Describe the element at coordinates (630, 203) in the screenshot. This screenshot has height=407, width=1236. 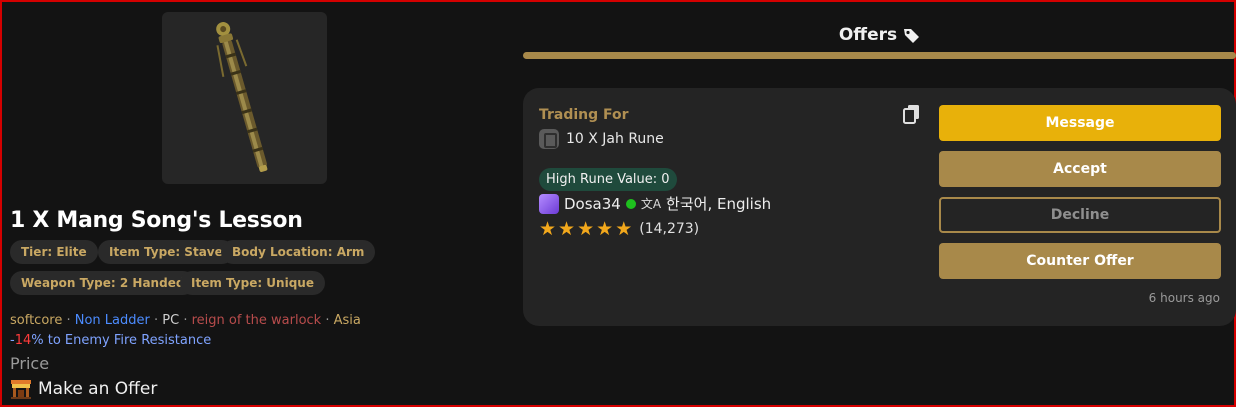
I see `online-status-icon` at that location.